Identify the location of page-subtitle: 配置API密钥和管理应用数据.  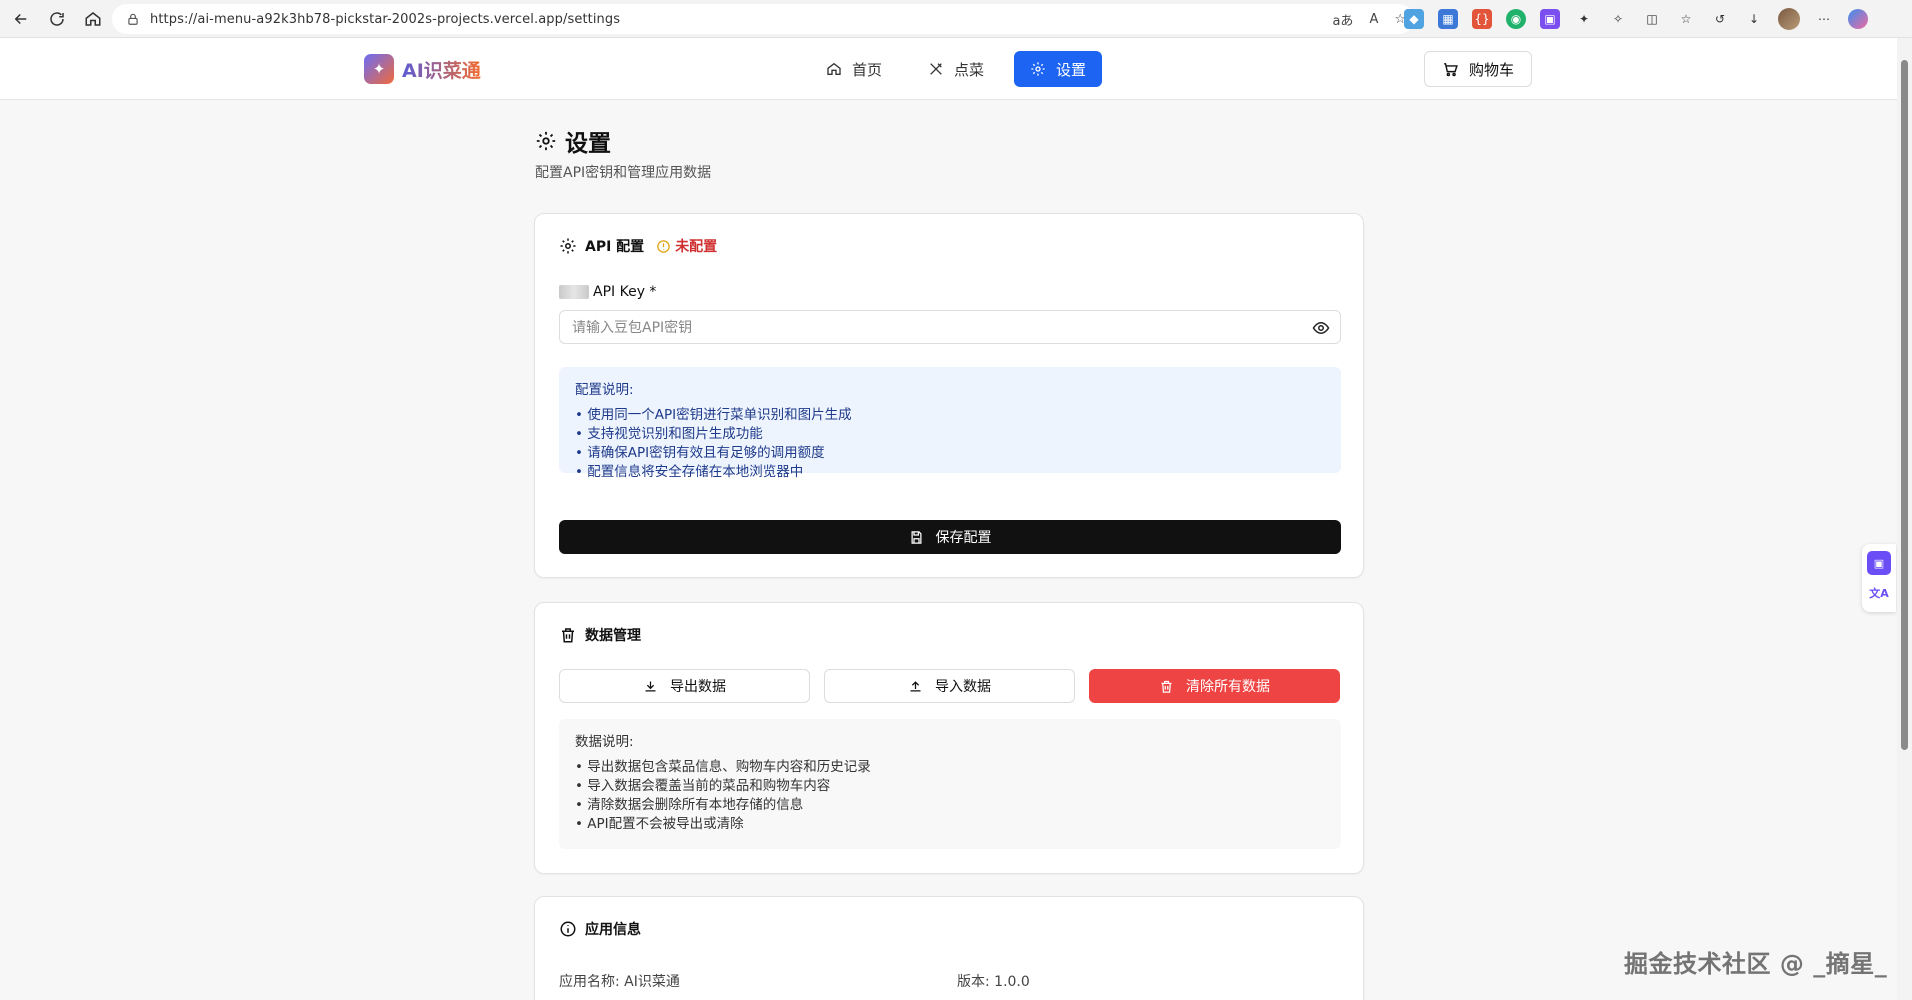
(623, 173).